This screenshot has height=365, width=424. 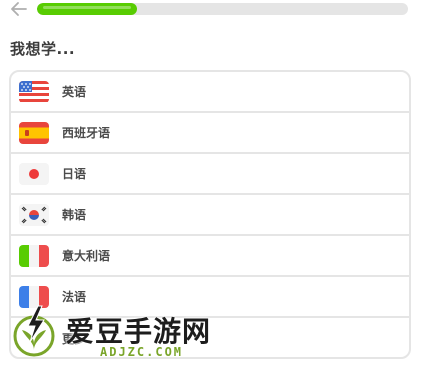 What do you see at coordinates (74, 297) in the screenshot?
I see `language-label: 法语` at bounding box center [74, 297].